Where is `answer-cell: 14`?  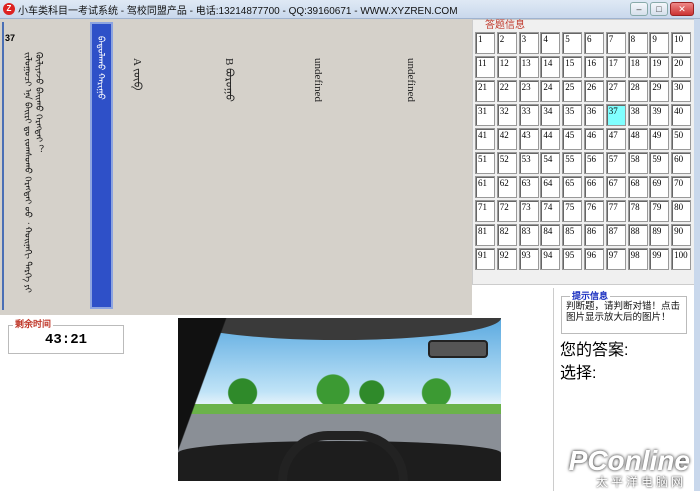
answer-cell: 14 is located at coordinates (550, 67).